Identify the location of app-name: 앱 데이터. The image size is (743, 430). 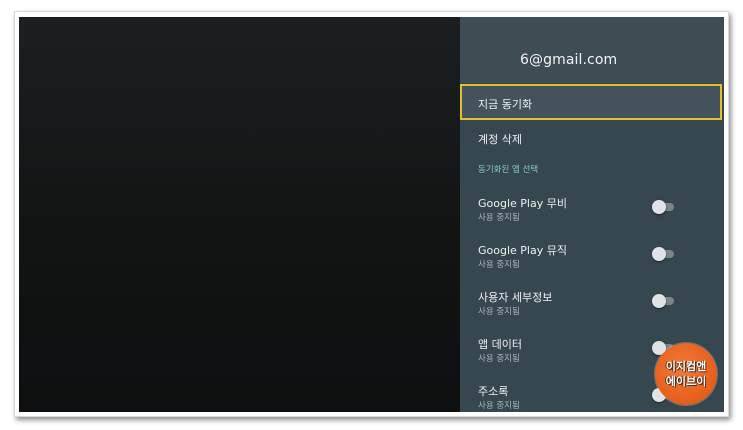
(500, 344).